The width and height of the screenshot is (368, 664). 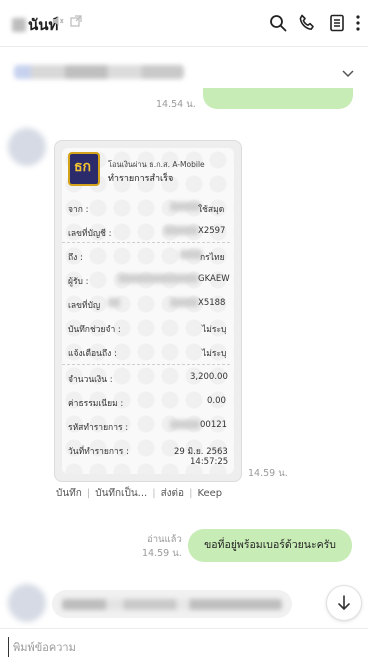 What do you see at coordinates (184, 23) in the screenshot?
I see `chat-header: นันท์` at bounding box center [184, 23].